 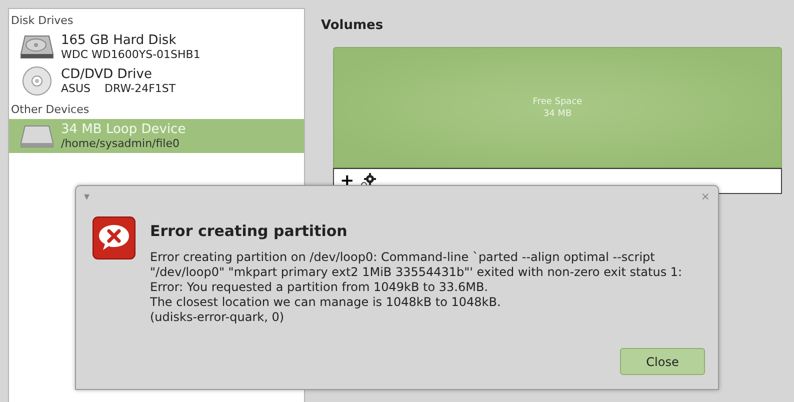 What do you see at coordinates (417, 287) in the screenshot?
I see `error-message: Error creating partition on /dev/loop0: Command-line `parted --align optimal --script "/dev/loop0" "mkpart primary ext2 1MiB 33554431b"' exited with non-zero exit status 1: Error: You requested a partition from 1049kB to 33.6MB. The closest location we can manage is 1048kB to 1048kB. (udisks-error-quark, 0)` at bounding box center [417, 287].